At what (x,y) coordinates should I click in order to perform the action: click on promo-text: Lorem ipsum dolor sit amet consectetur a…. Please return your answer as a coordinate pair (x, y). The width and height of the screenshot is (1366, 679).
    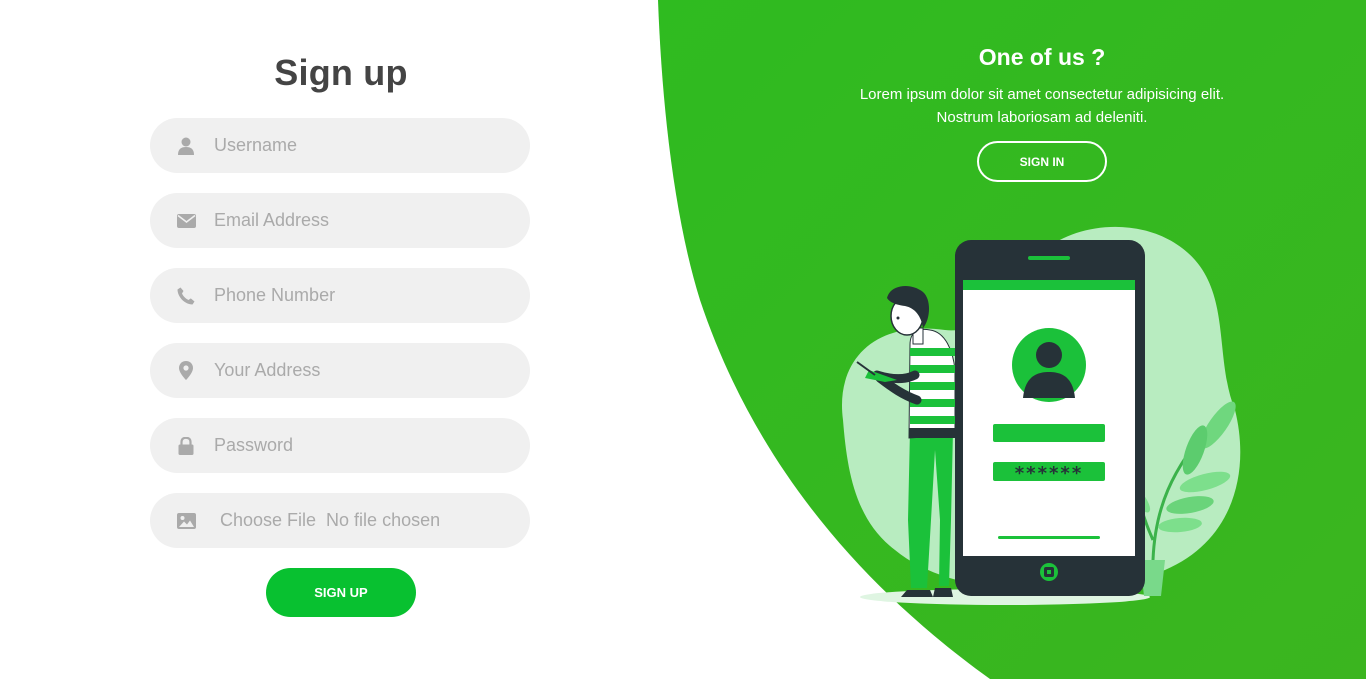
    Looking at the image, I should click on (1042, 106).